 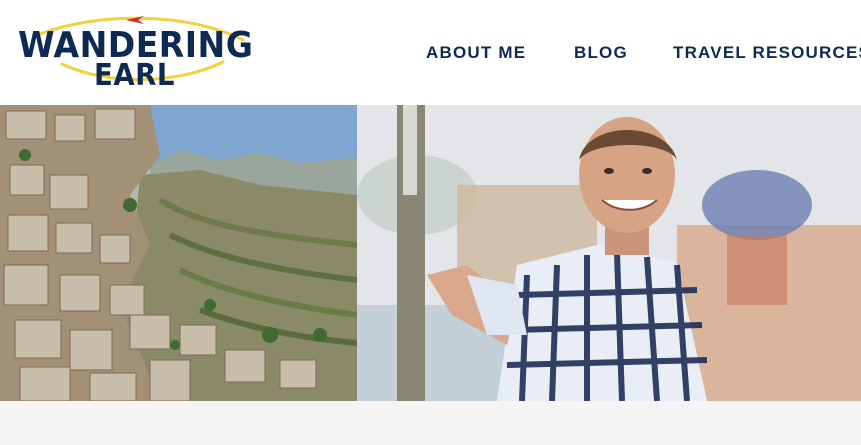 I want to click on main-navigation: ABOUT ME BLOG TRAVEL RESOURCES, so click(x=430, y=54).